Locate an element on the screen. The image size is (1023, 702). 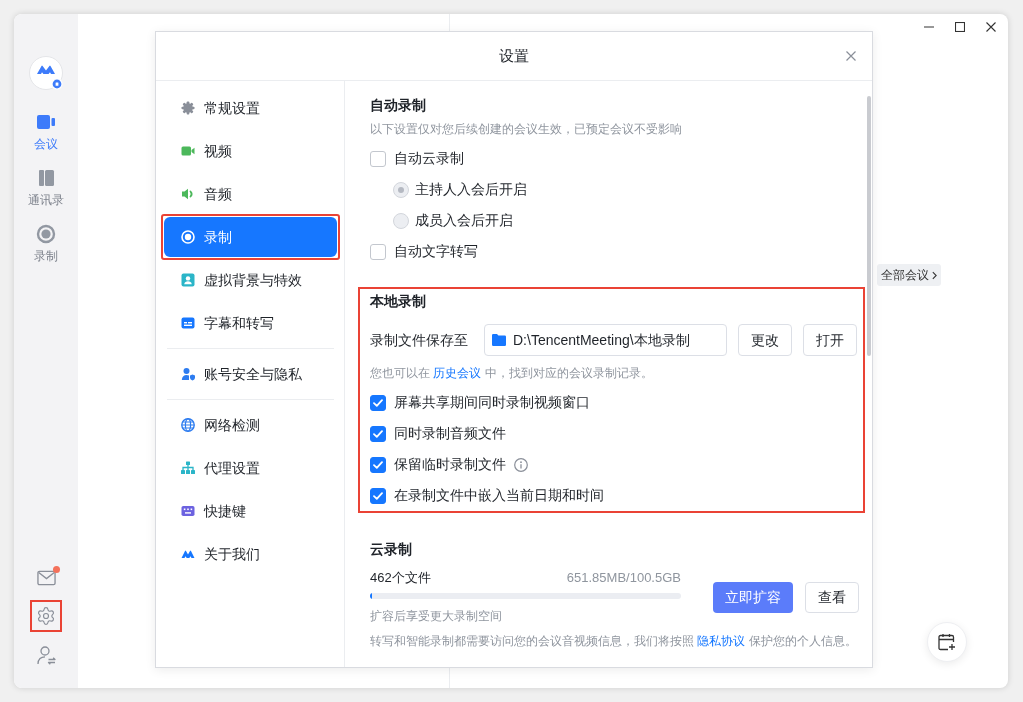
checkbox-label: 自动文字转写 is located at coordinates (436, 251).